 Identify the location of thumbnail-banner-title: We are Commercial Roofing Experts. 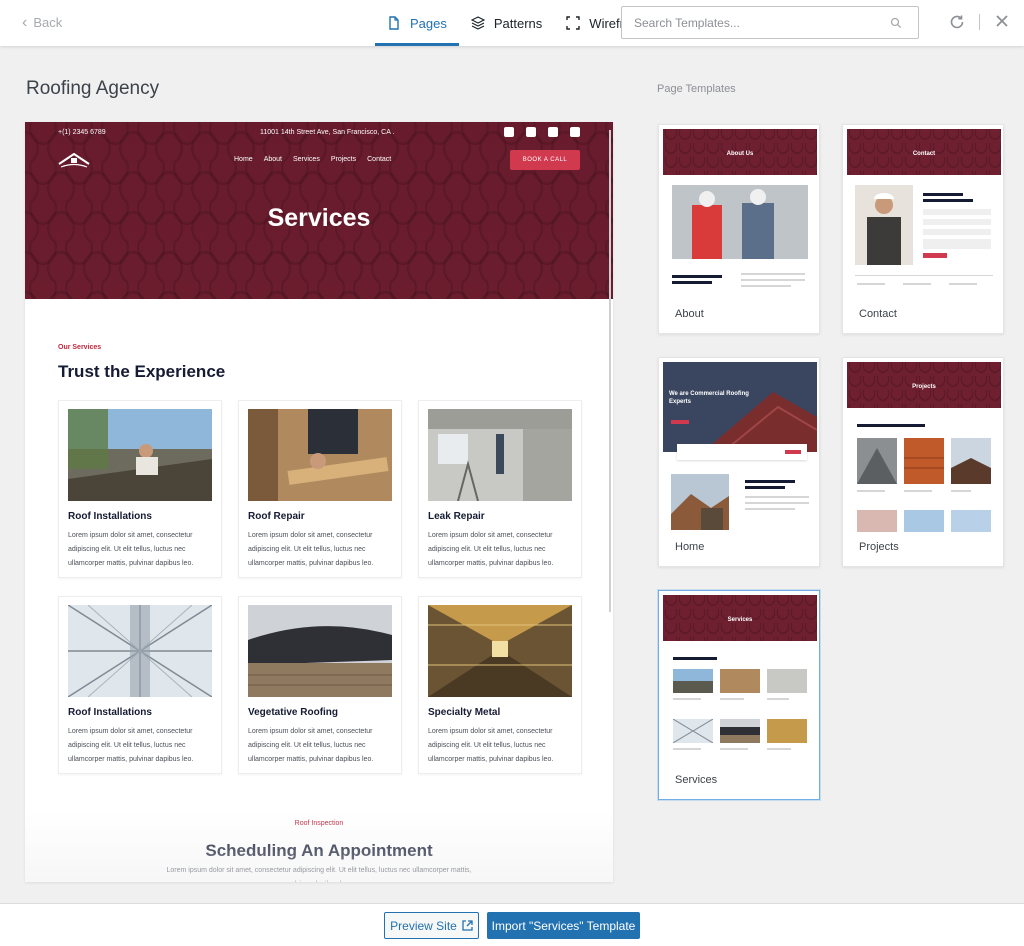
(709, 398).